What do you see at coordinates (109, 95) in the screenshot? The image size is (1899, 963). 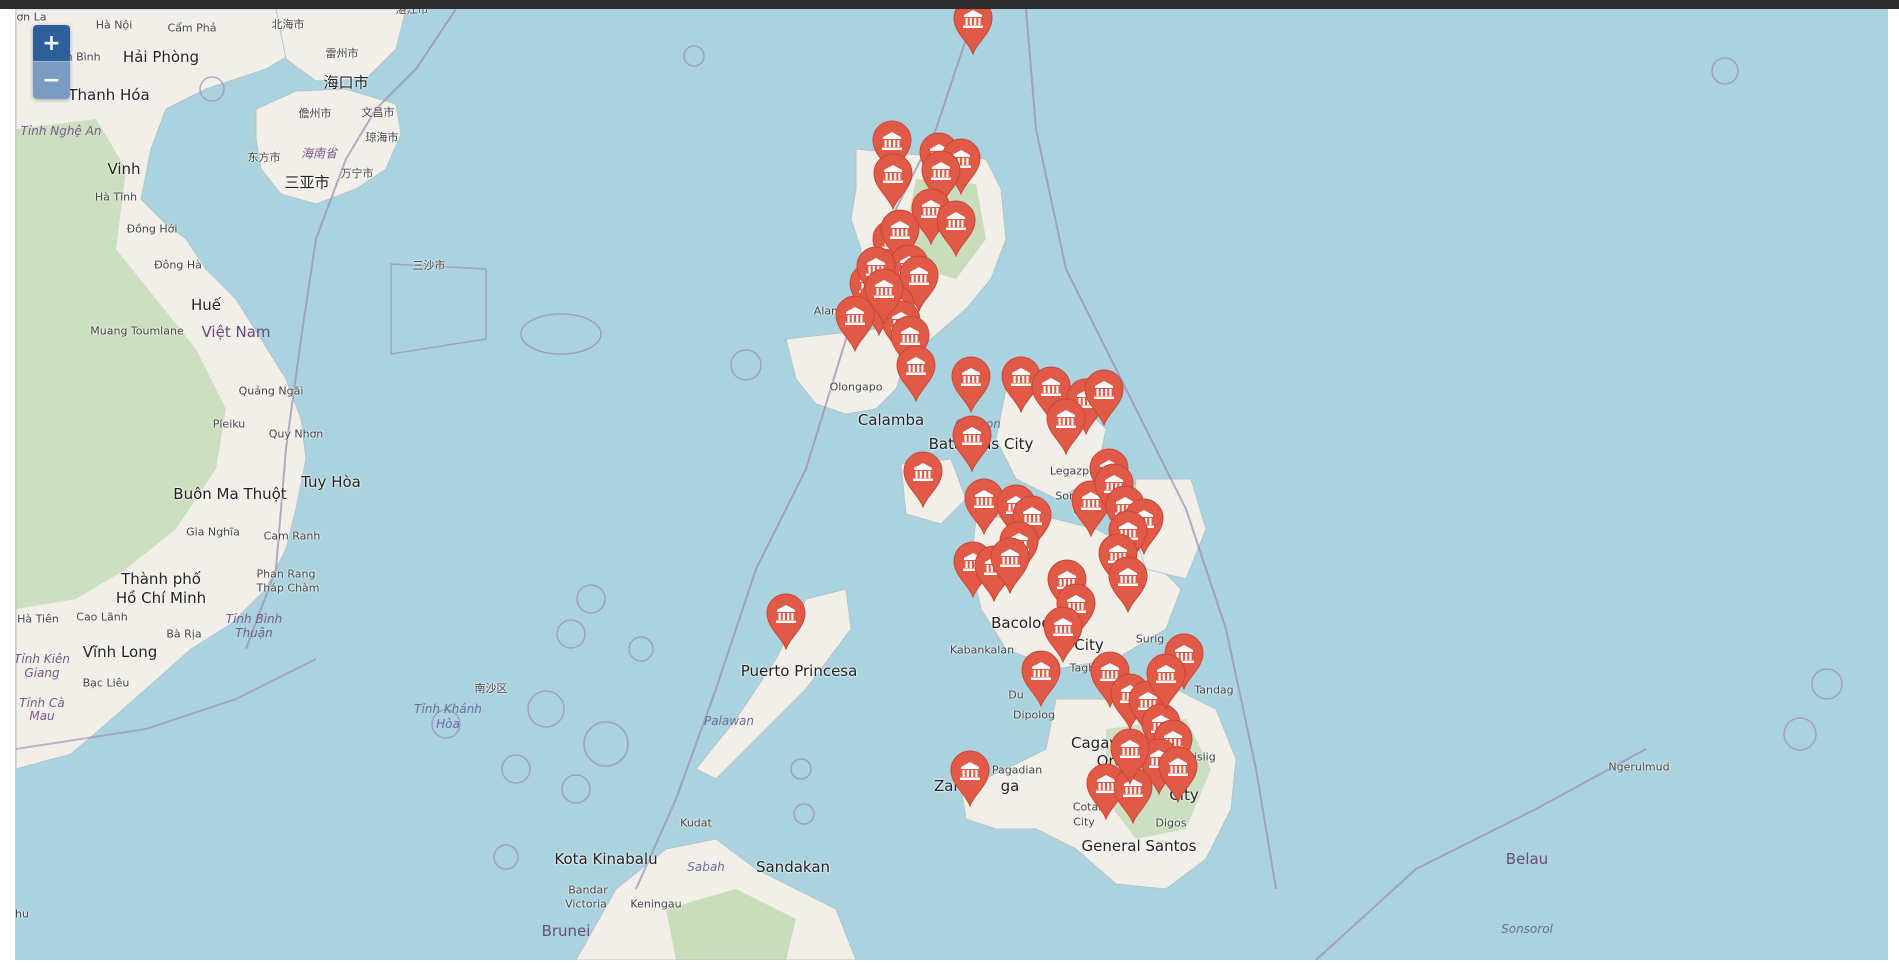 I see `map-label: Thanh Hóa` at bounding box center [109, 95].